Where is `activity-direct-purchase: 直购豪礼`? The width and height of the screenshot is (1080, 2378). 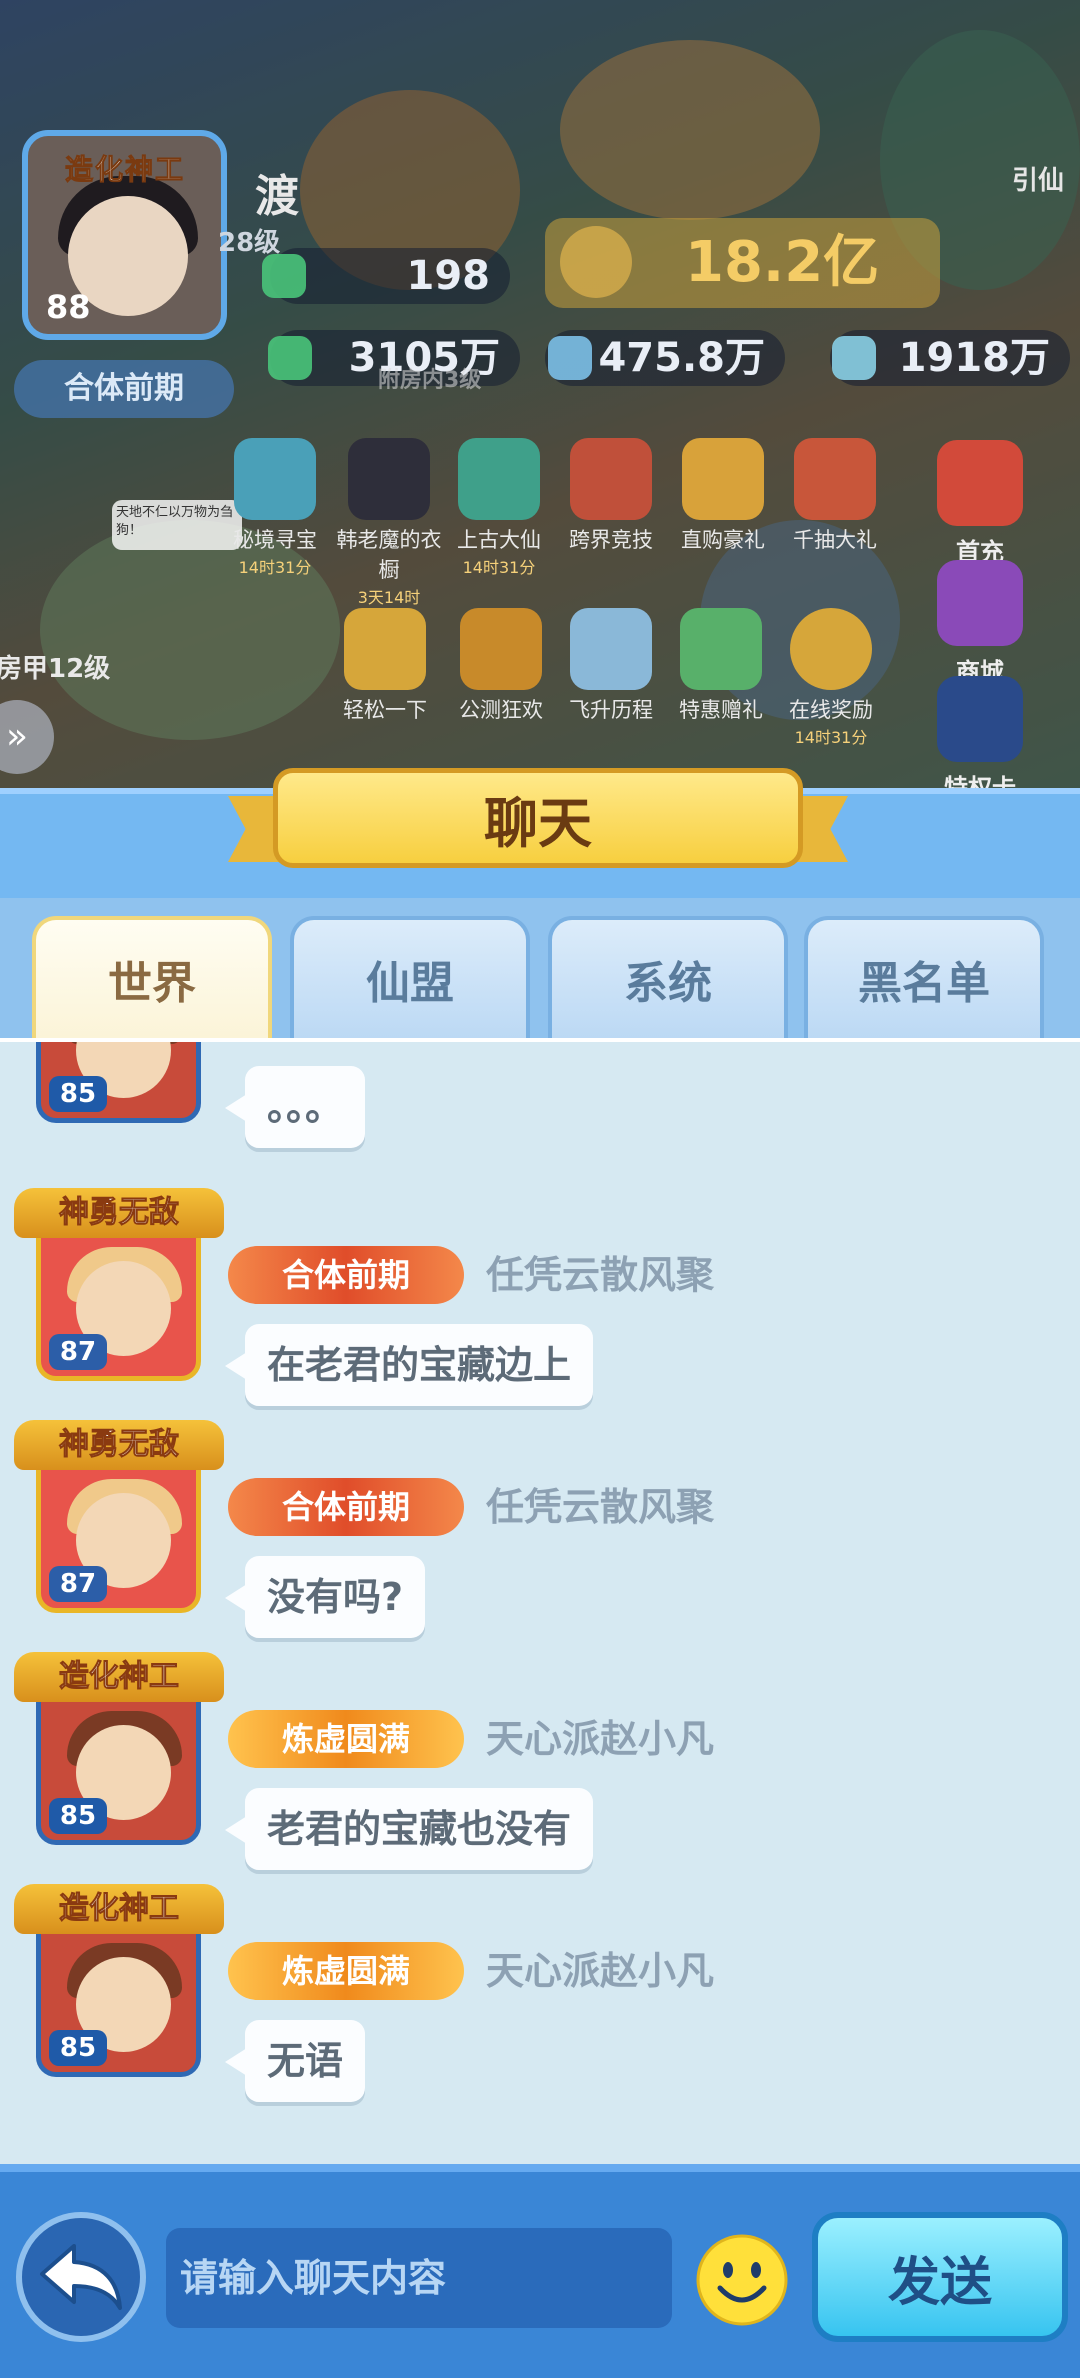
activity-direct-purchase: 直购豪礼 is located at coordinates (723, 496).